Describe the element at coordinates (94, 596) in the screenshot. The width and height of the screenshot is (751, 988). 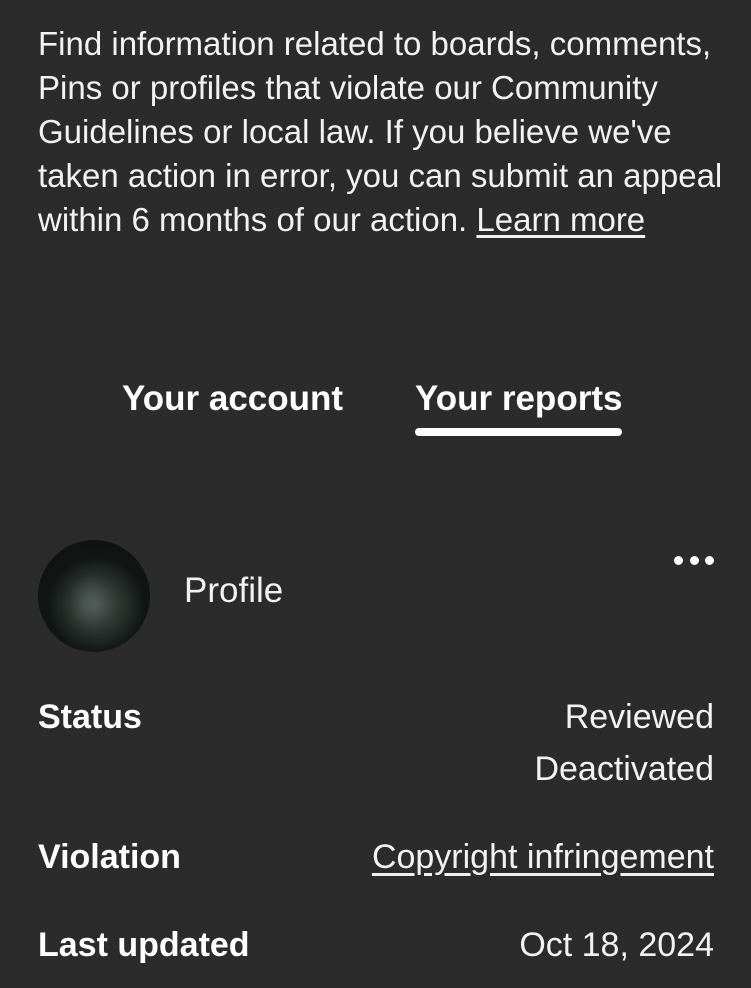
I see `avatar` at that location.